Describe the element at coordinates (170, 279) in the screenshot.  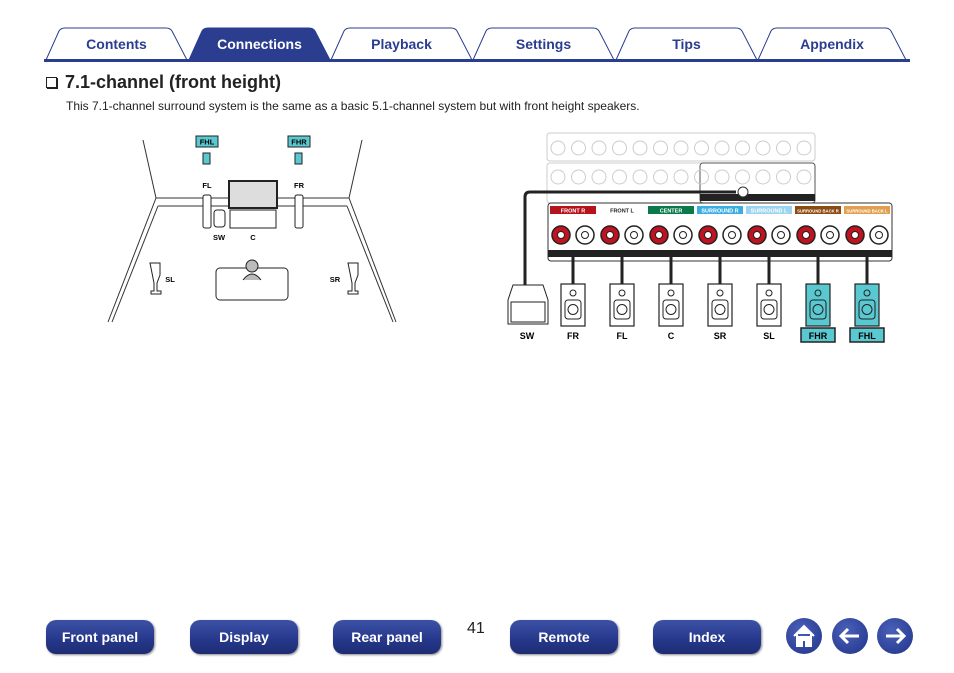
I see `label-sl: SL` at that location.